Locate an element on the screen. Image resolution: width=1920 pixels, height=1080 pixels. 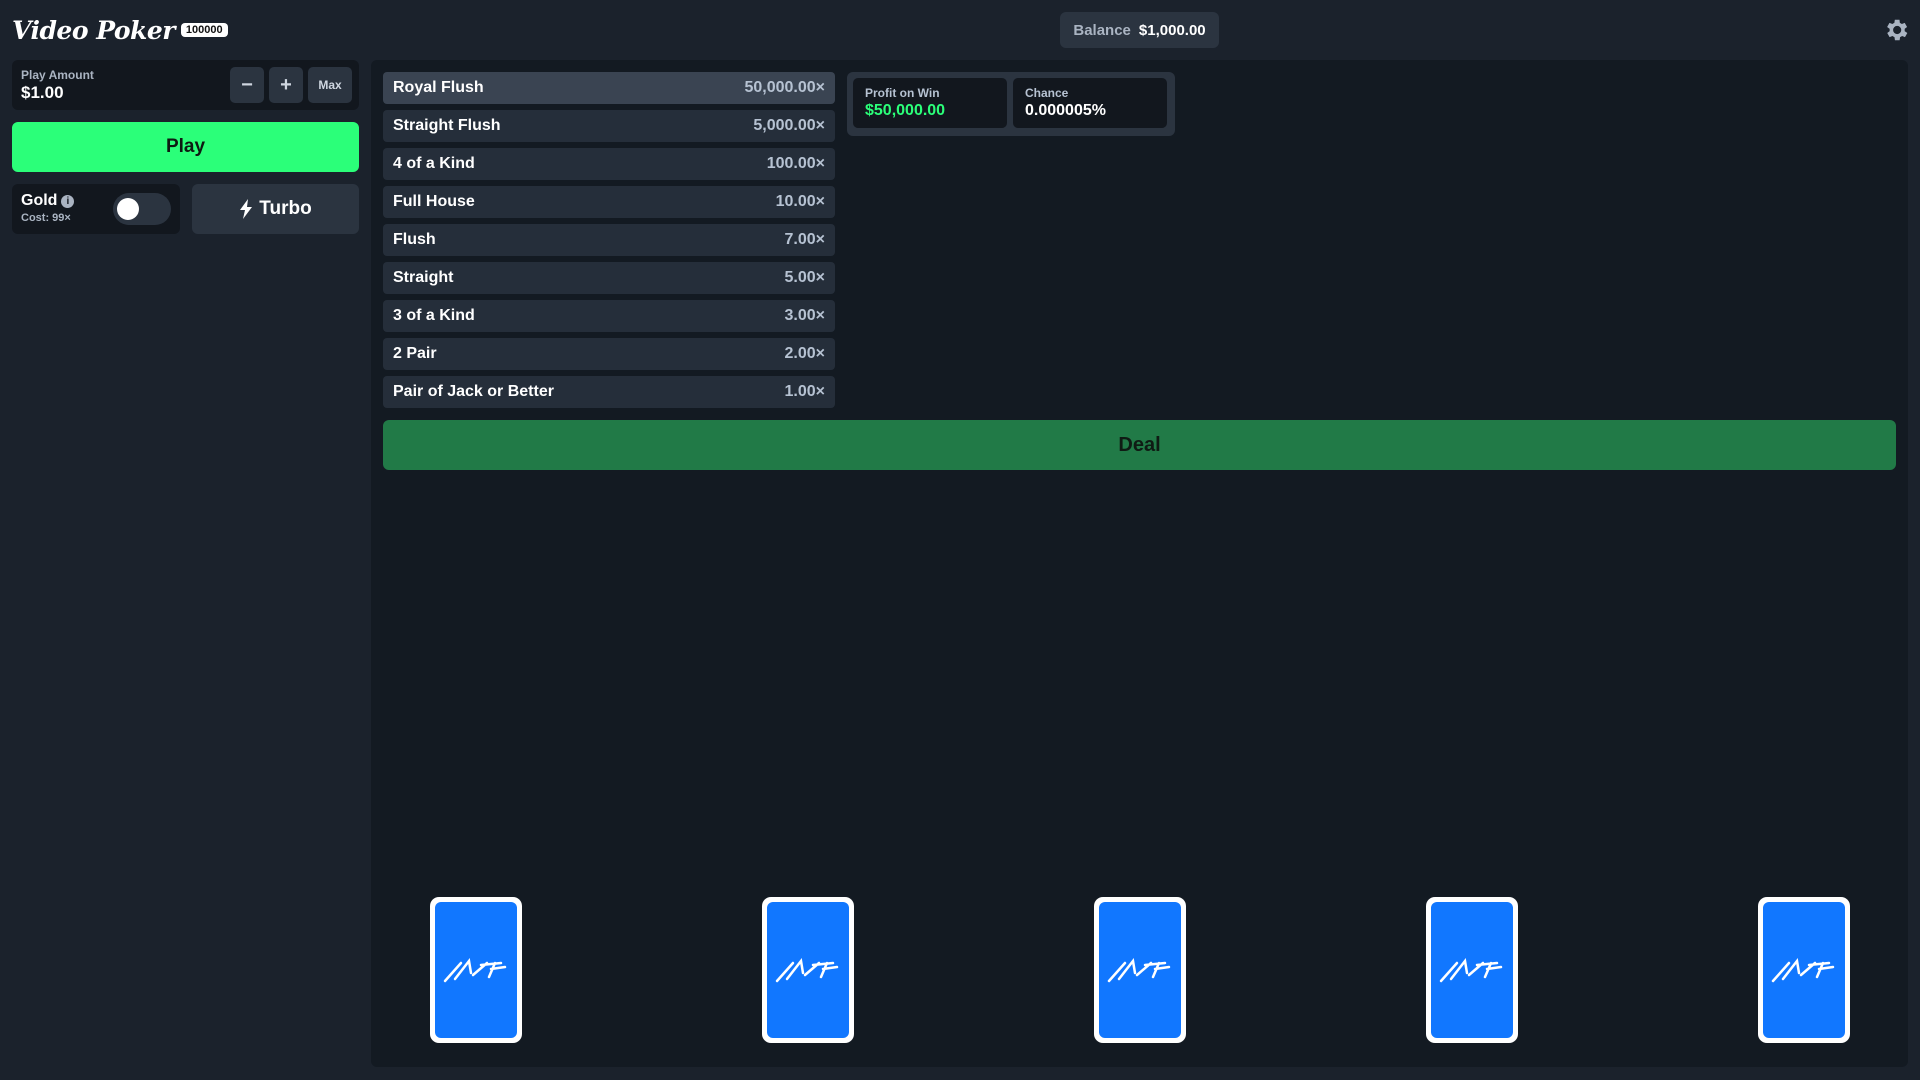
increase-amount-button: + is located at coordinates (286, 85).